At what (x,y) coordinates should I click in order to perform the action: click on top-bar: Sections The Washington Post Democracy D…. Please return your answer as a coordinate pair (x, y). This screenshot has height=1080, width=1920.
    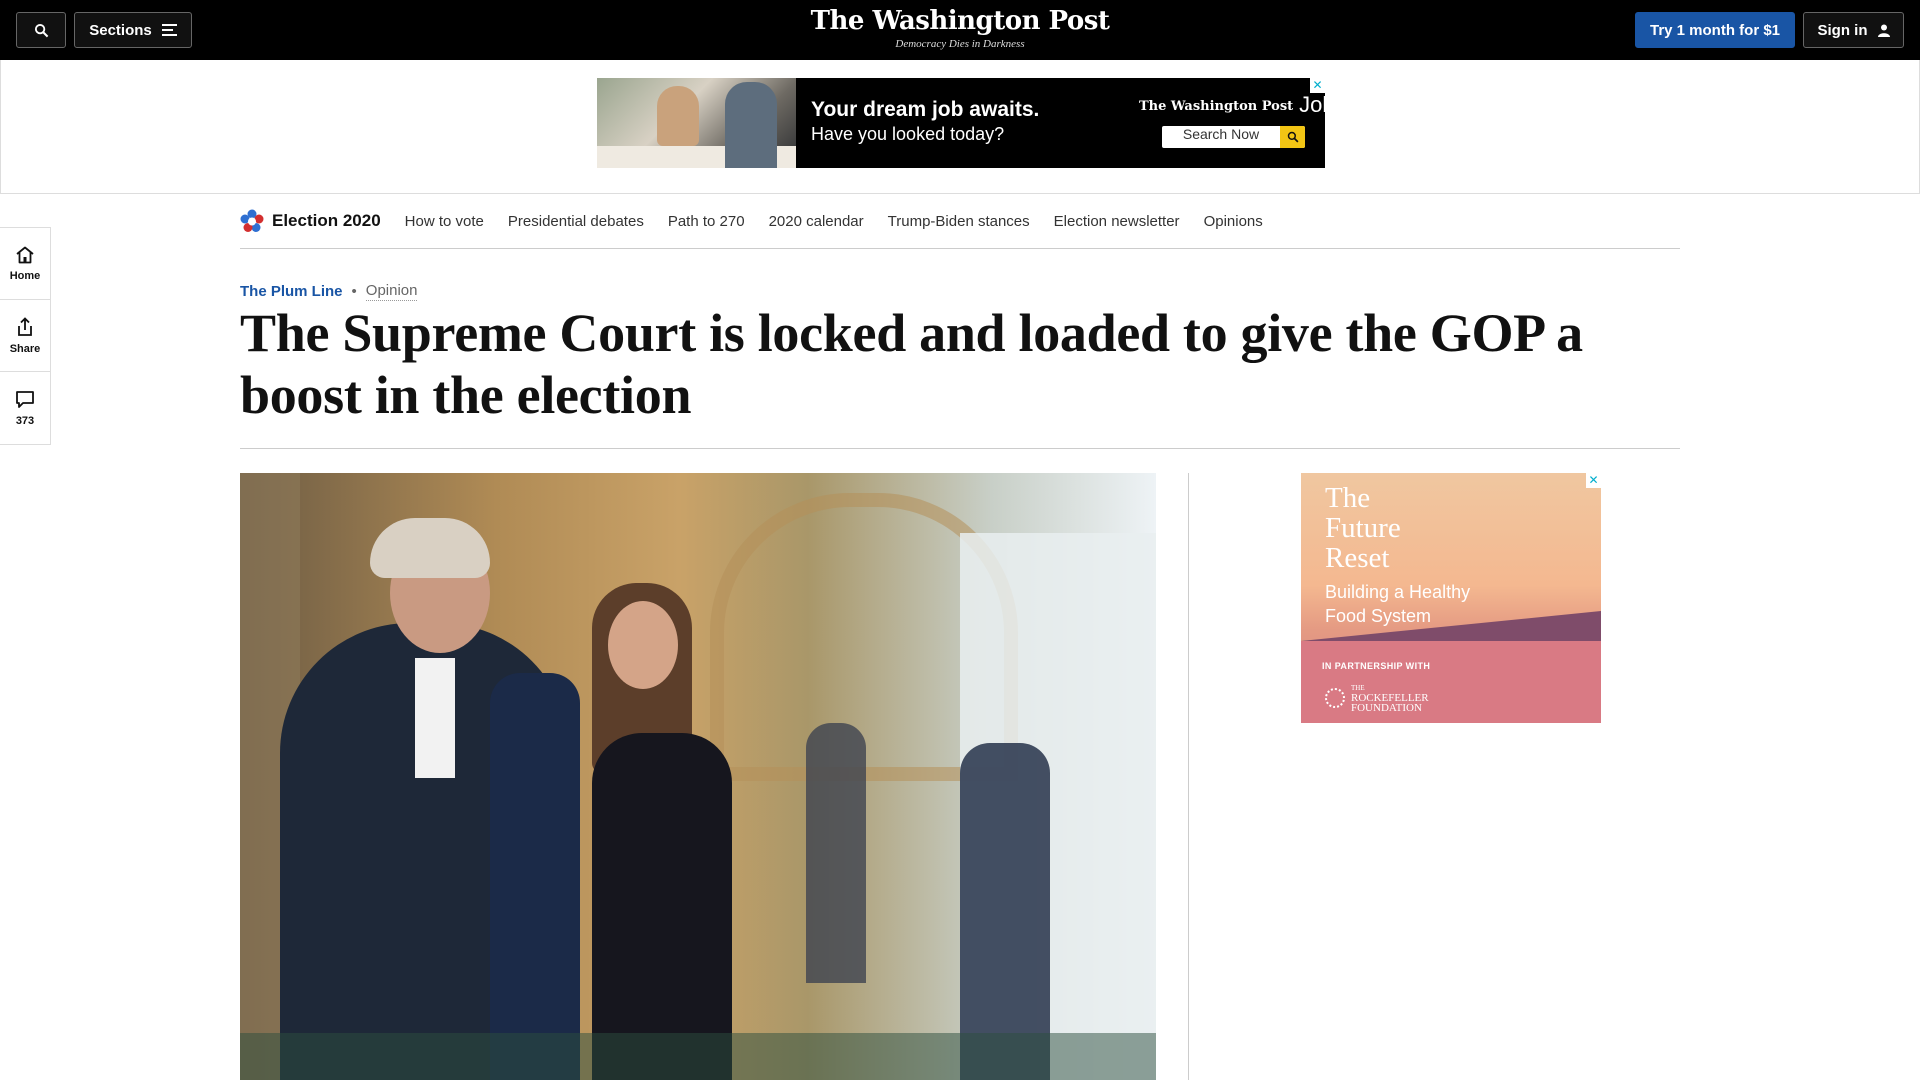
    Looking at the image, I should click on (960, 30).